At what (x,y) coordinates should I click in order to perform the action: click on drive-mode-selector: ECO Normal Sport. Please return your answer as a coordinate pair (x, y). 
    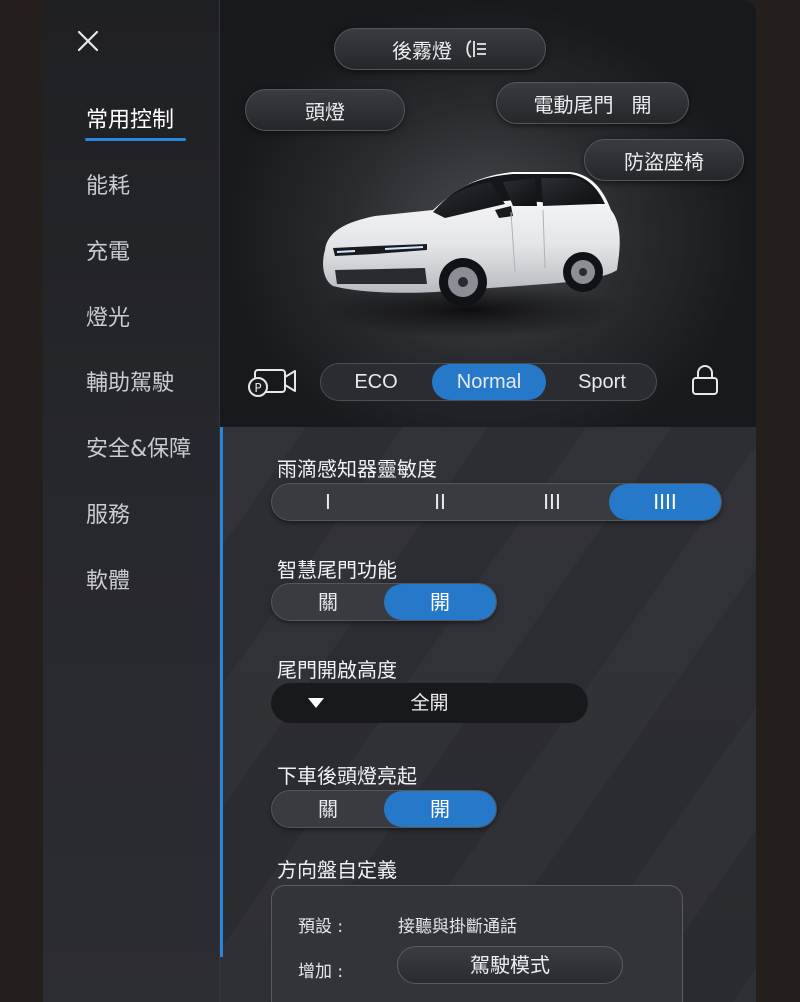
    Looking at the image, I should click on (488, 382).